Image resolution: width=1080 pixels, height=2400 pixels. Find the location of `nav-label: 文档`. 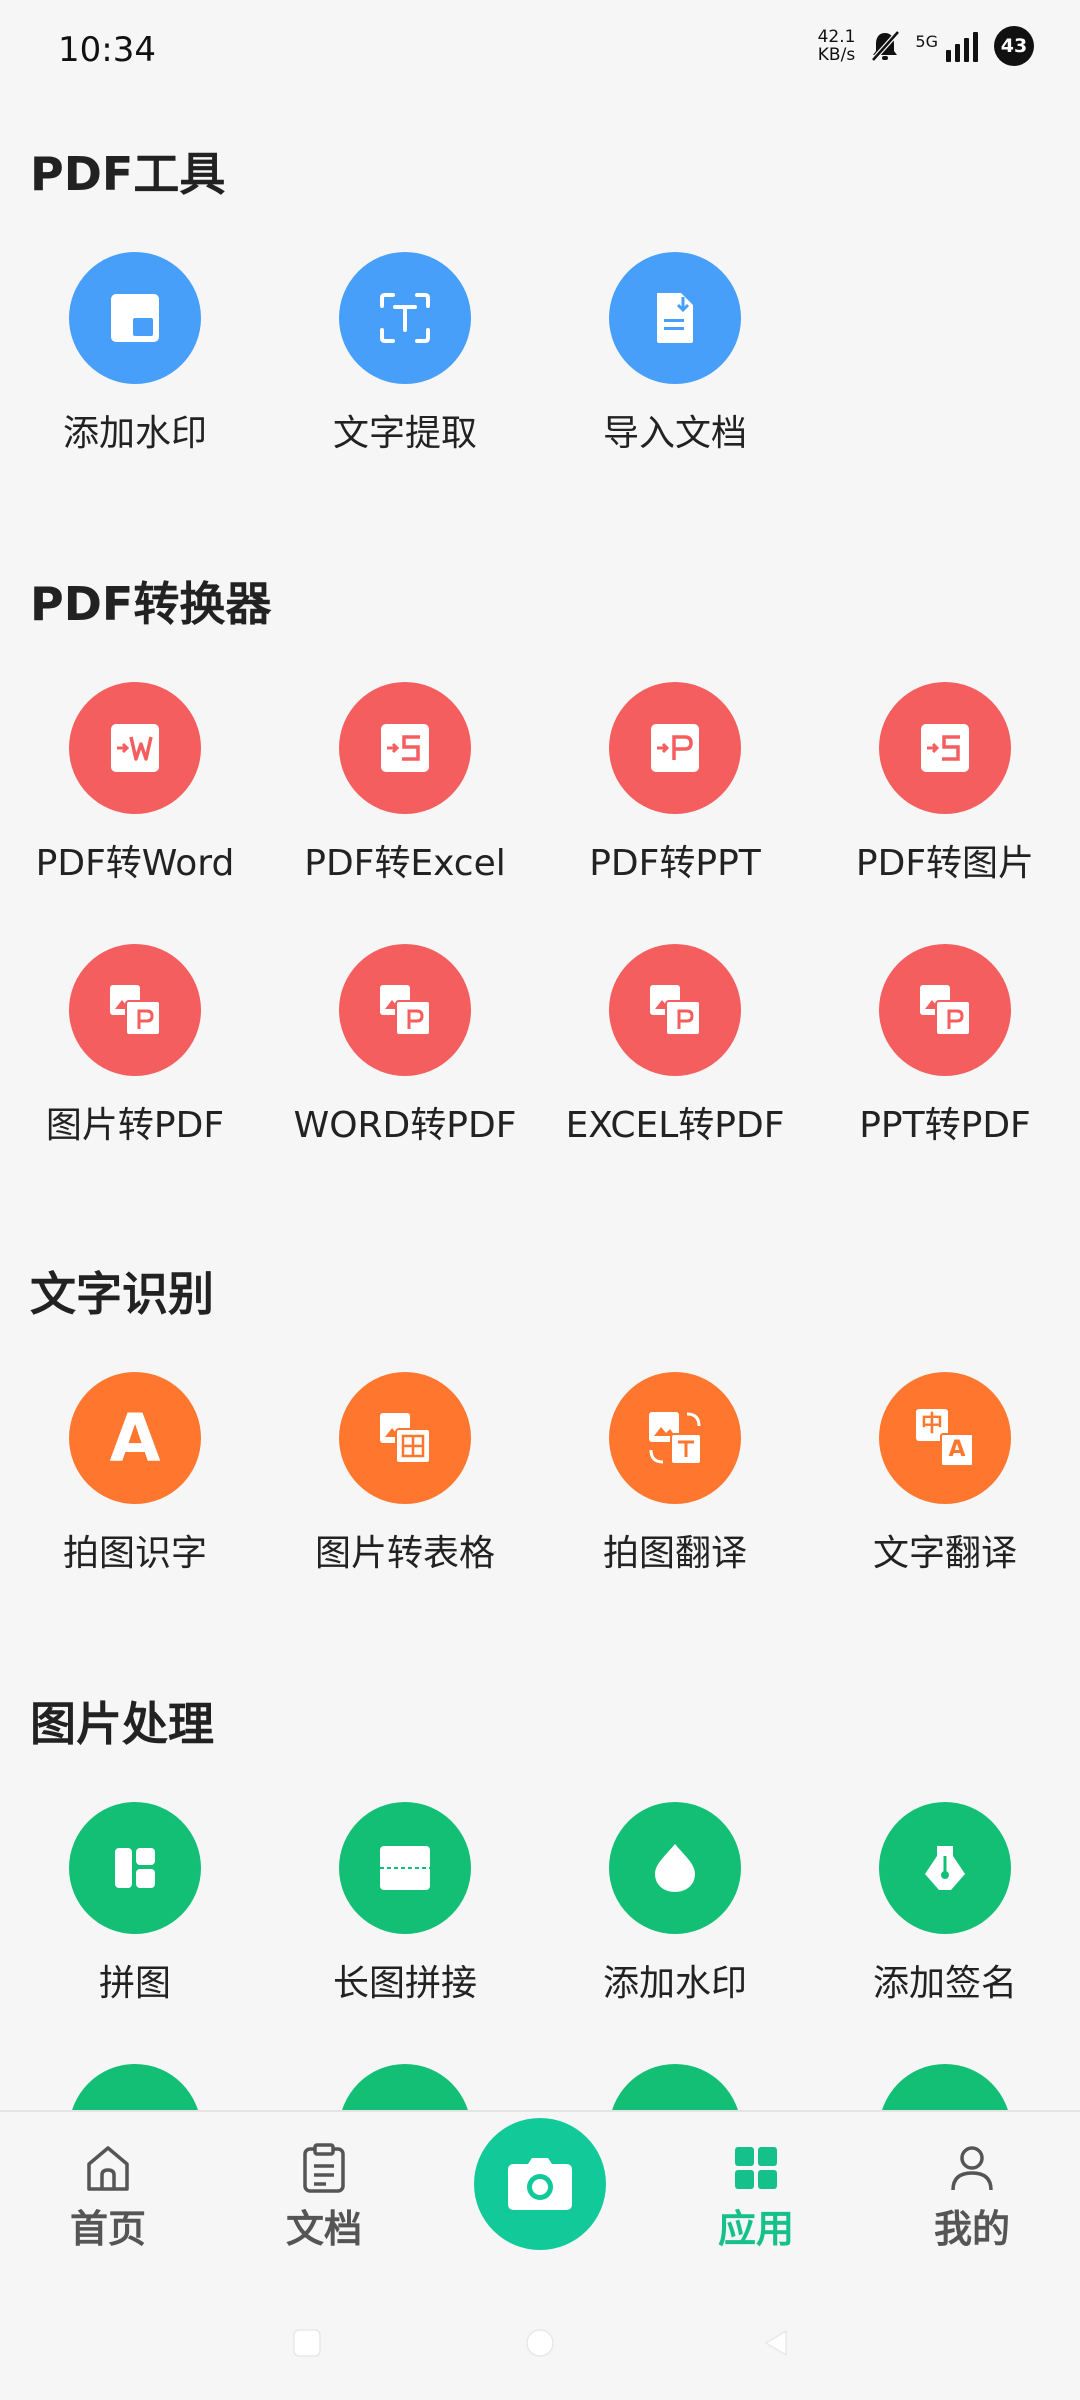

nav-label: 文档 is located at coordinates (323, 2229).